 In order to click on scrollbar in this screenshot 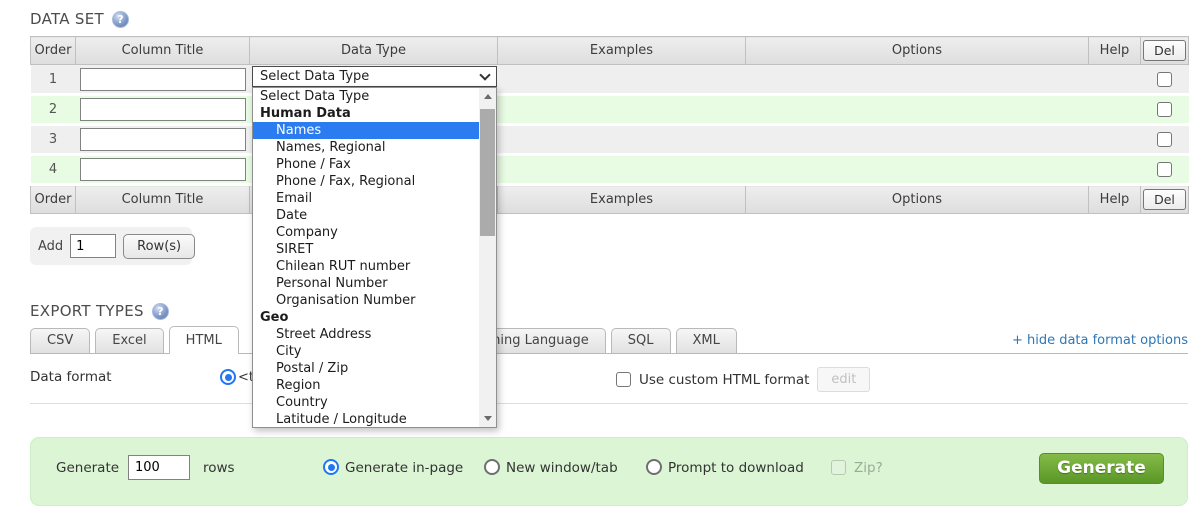, I will do `click(487, 257)`.